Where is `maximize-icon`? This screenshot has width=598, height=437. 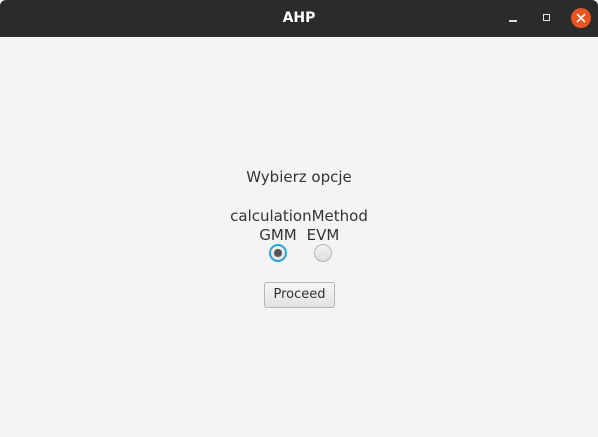
maximize-icon is located at coordinates (546, 17).